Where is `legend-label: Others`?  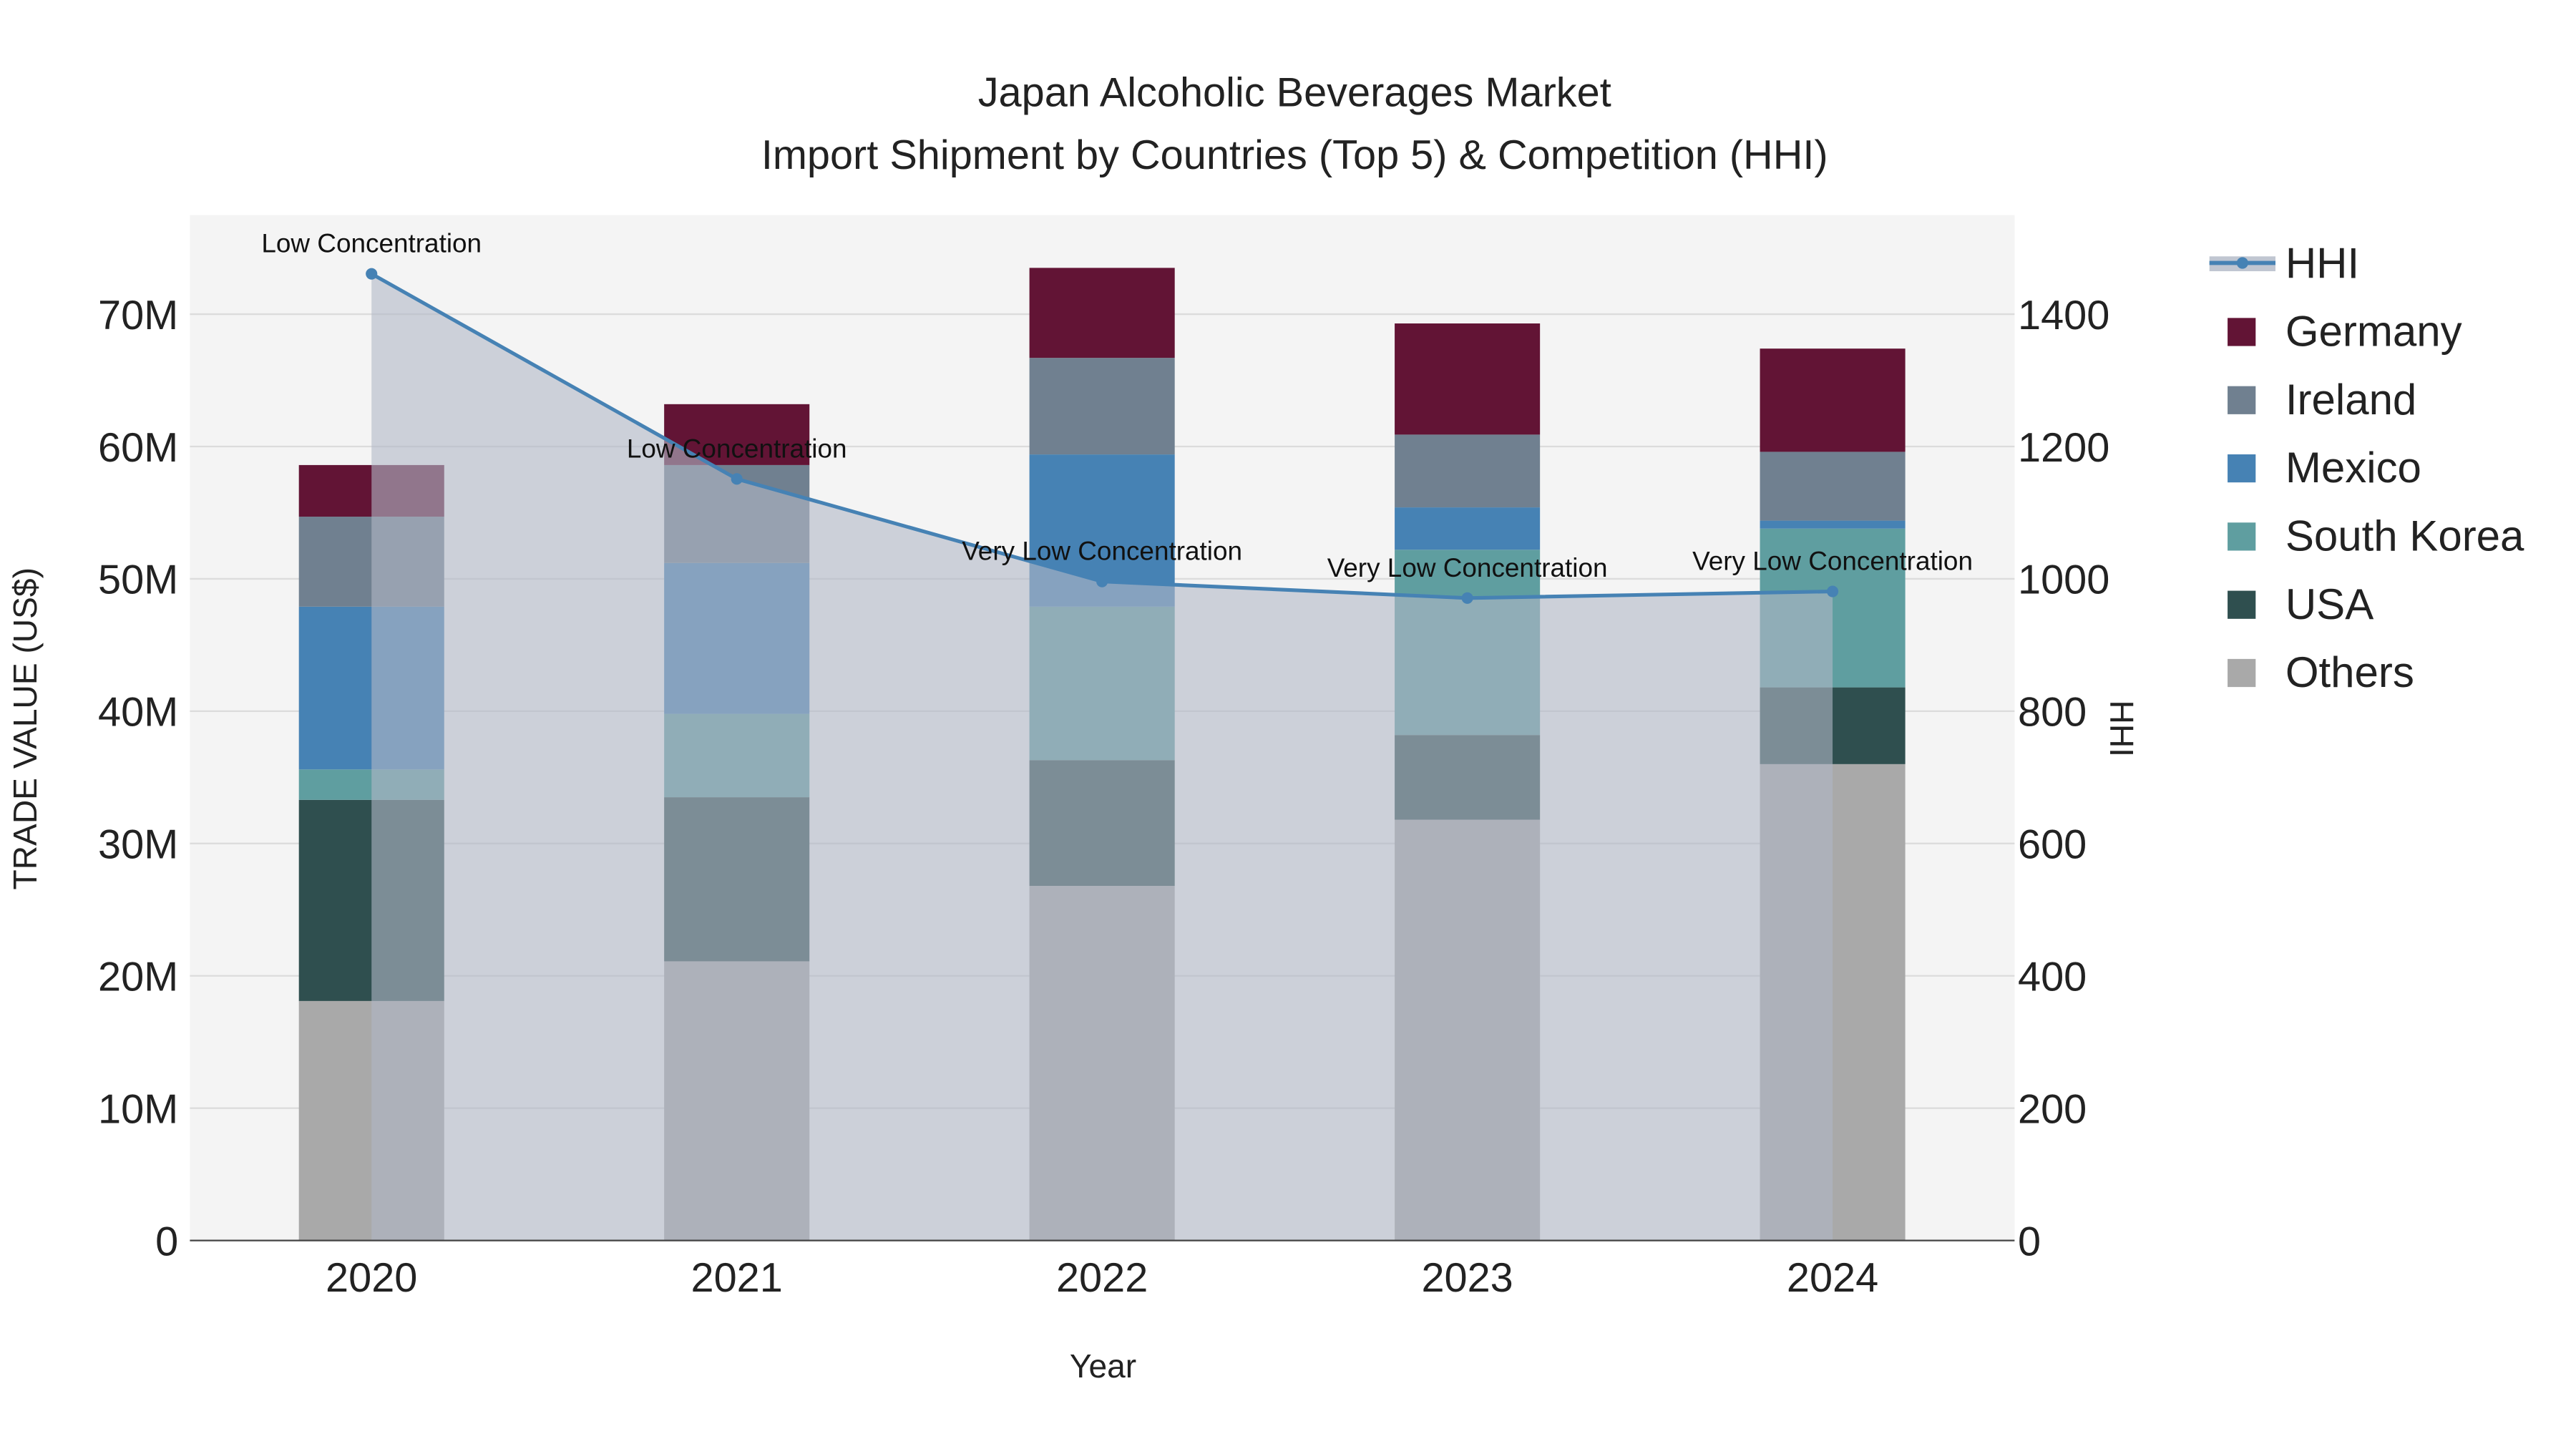
legend-label: Others is located at coordinates (2349, 672).